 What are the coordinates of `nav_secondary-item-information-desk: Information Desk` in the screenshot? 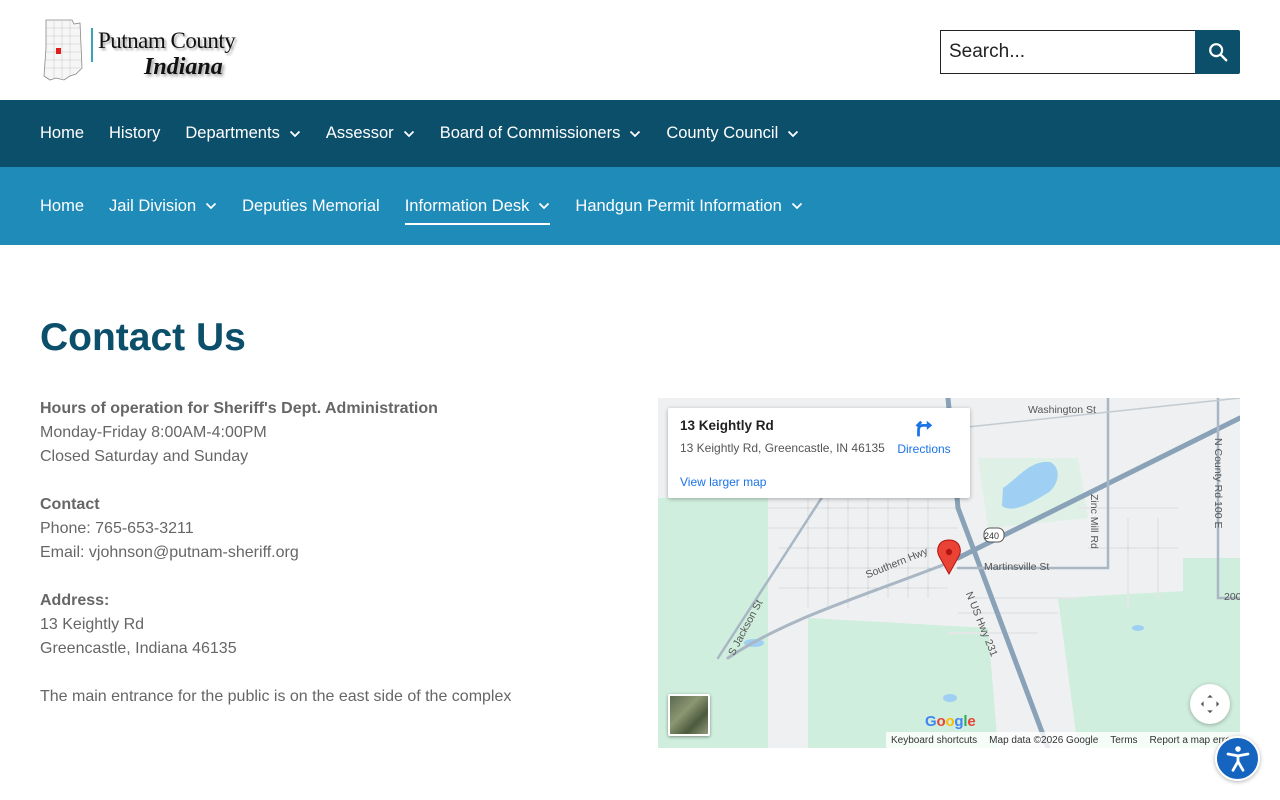 It's located at (477, 208).